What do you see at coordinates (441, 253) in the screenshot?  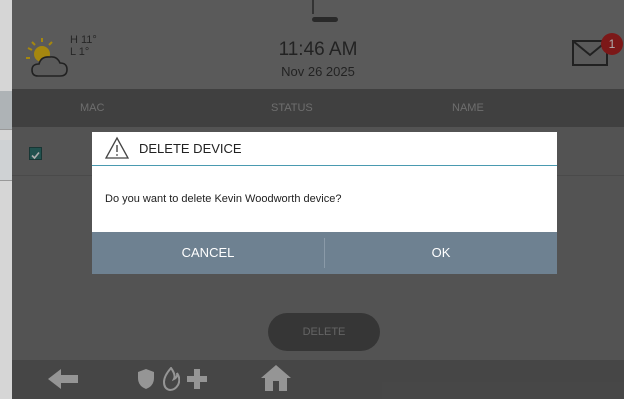 I see `ok-button: OK` at bounding box center [441, 253].